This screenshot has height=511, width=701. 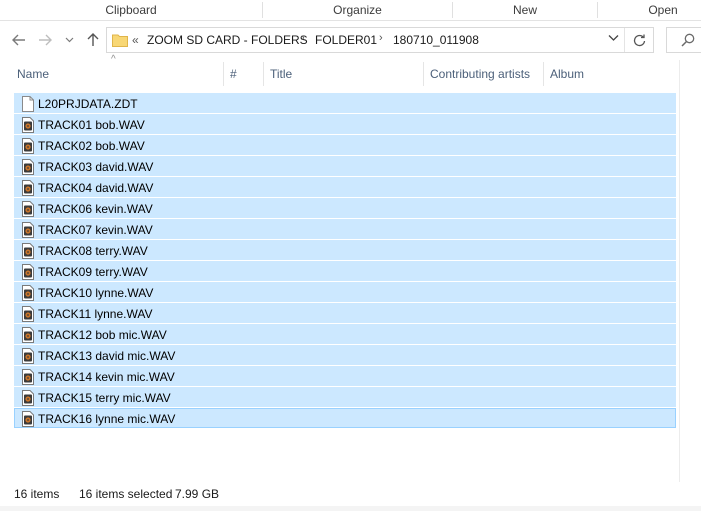 What do you see at coordinates (95, 230) in the screenshot?
I see `file-name: TRACK07 kevin.WAV` at bounding box center [95, 230].